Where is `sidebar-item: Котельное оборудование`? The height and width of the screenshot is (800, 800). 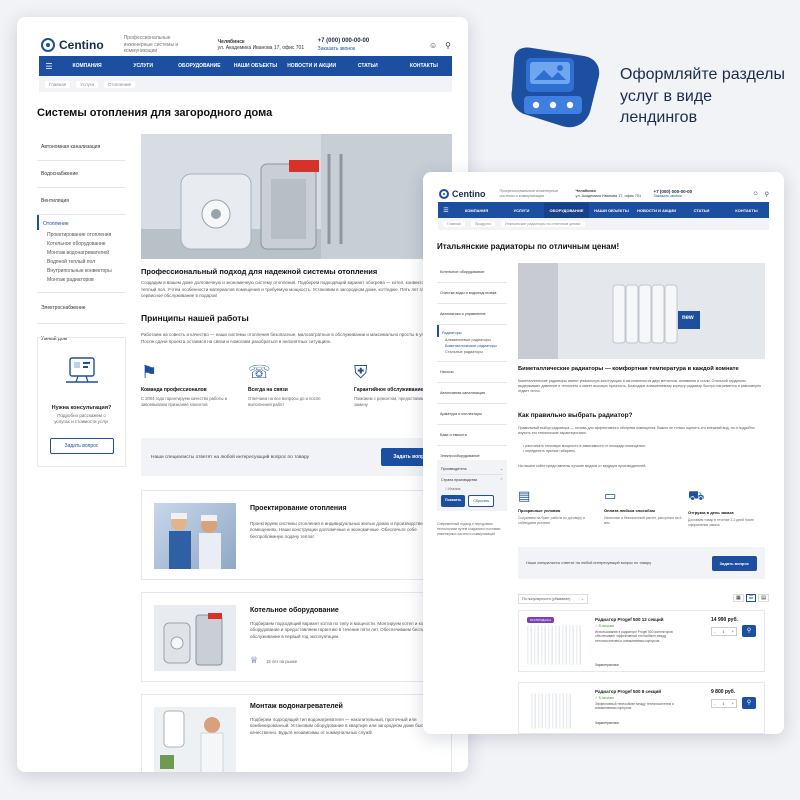 sidebar-item: Котельное оборудование is located at coordinates (472, 272).